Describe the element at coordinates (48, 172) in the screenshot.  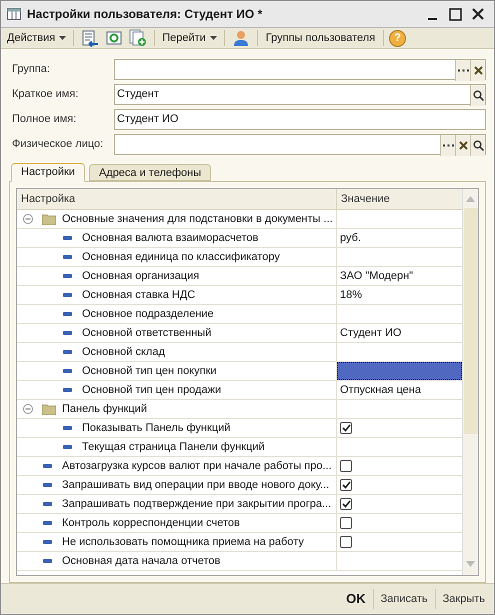
I see `tab: Настройки` at that location.